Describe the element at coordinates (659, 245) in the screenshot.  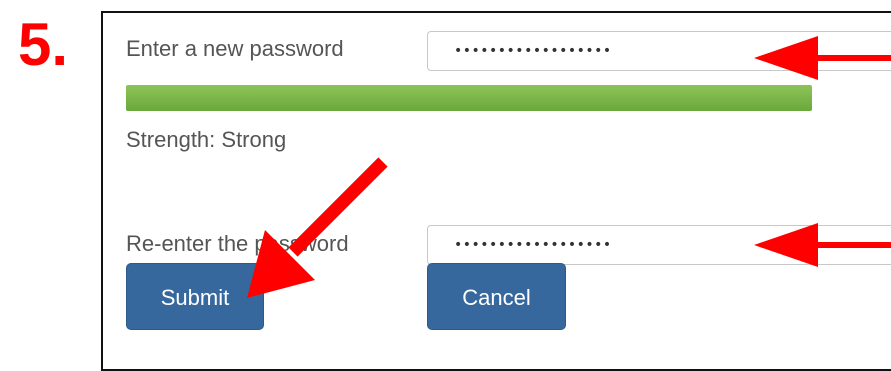
I see `reenter-password-input: ••••••••••••••••••` at that location.